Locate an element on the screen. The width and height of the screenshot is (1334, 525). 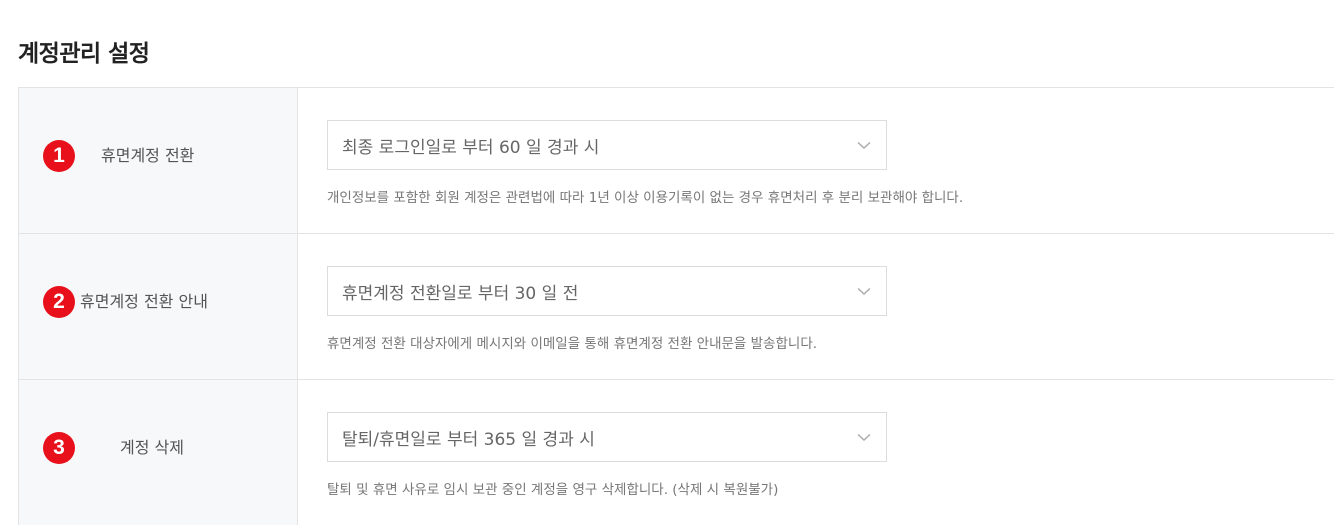
dormant-conversion-select: 최종 로그인일로 부터 60 일 경과 시 is located at coordinates (607, 145).